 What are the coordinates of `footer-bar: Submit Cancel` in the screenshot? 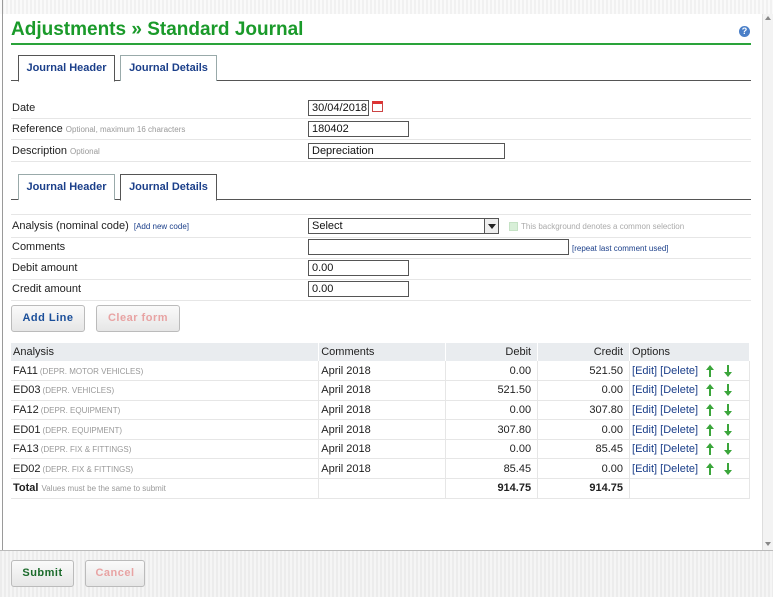 It's located at (386, 573).